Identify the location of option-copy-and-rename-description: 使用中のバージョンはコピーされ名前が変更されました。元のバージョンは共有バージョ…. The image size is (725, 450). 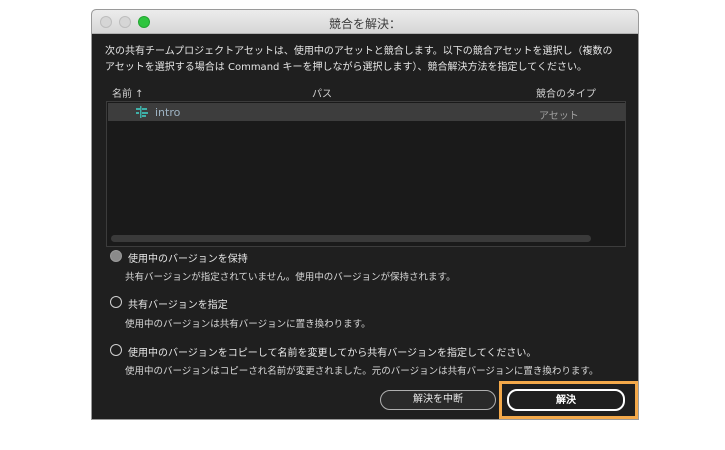
(362, 371).